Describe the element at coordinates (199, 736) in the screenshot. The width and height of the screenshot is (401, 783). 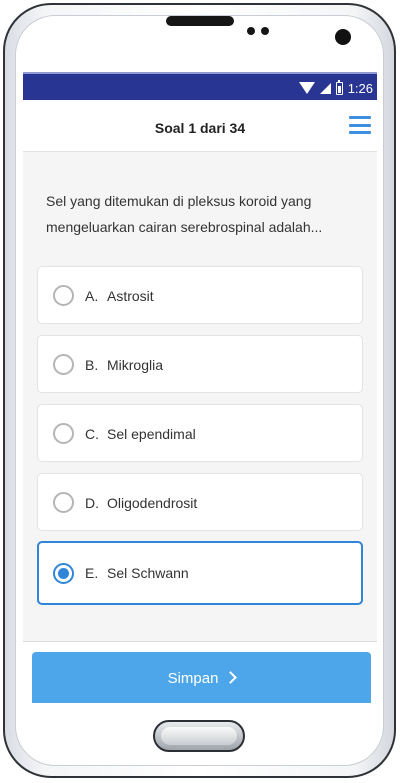
I see `home-button` at that location.